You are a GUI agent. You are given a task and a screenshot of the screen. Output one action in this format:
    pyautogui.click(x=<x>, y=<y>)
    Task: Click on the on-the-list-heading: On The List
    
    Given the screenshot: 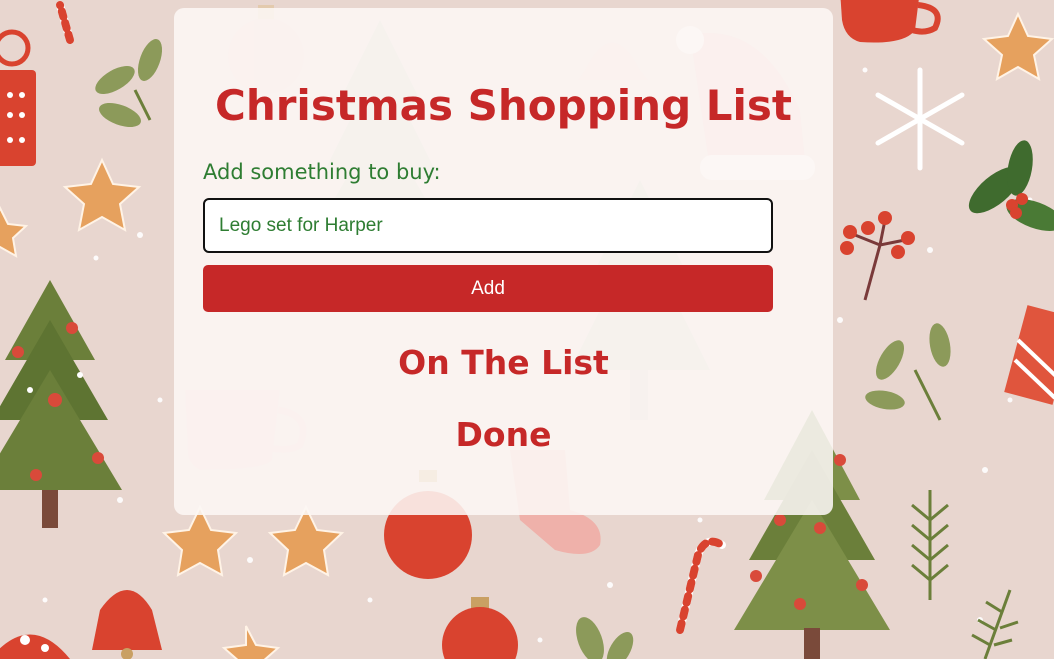 What is the action you would take?
    pyautogui.click(x=503, y=362)
    